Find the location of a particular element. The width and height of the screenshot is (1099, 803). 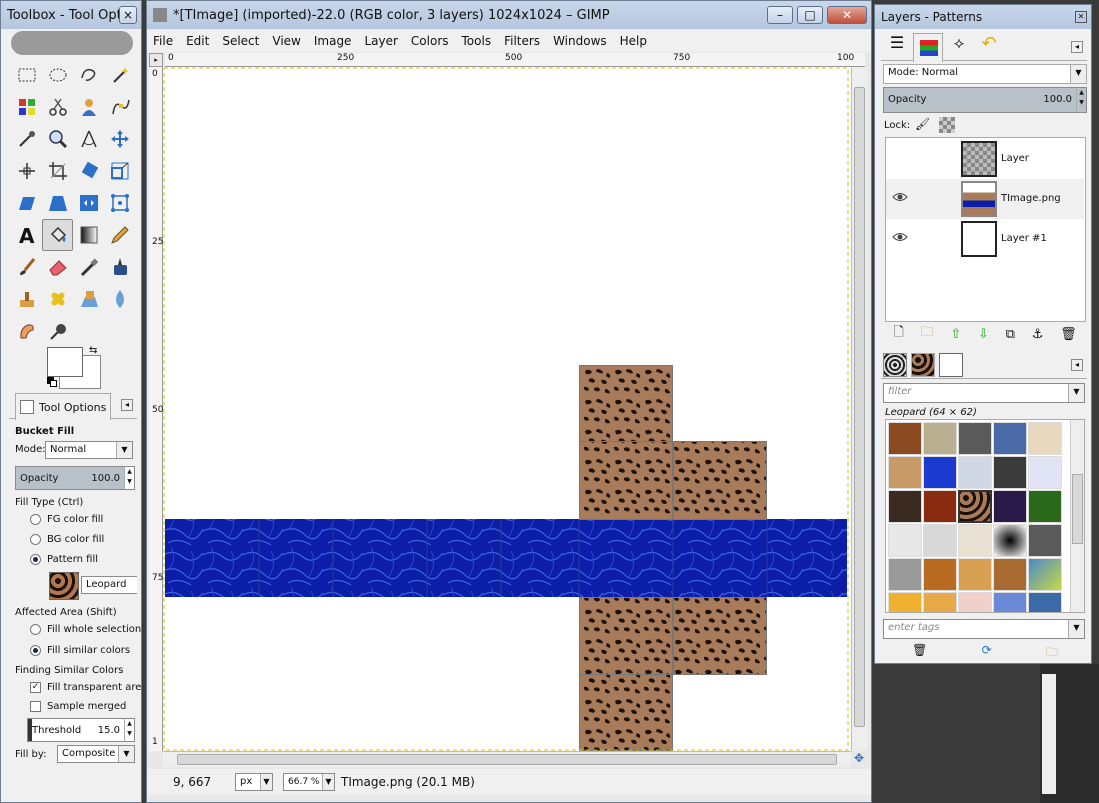

fill-by-select: Composite ▼ is located at coordinates (96, 754).